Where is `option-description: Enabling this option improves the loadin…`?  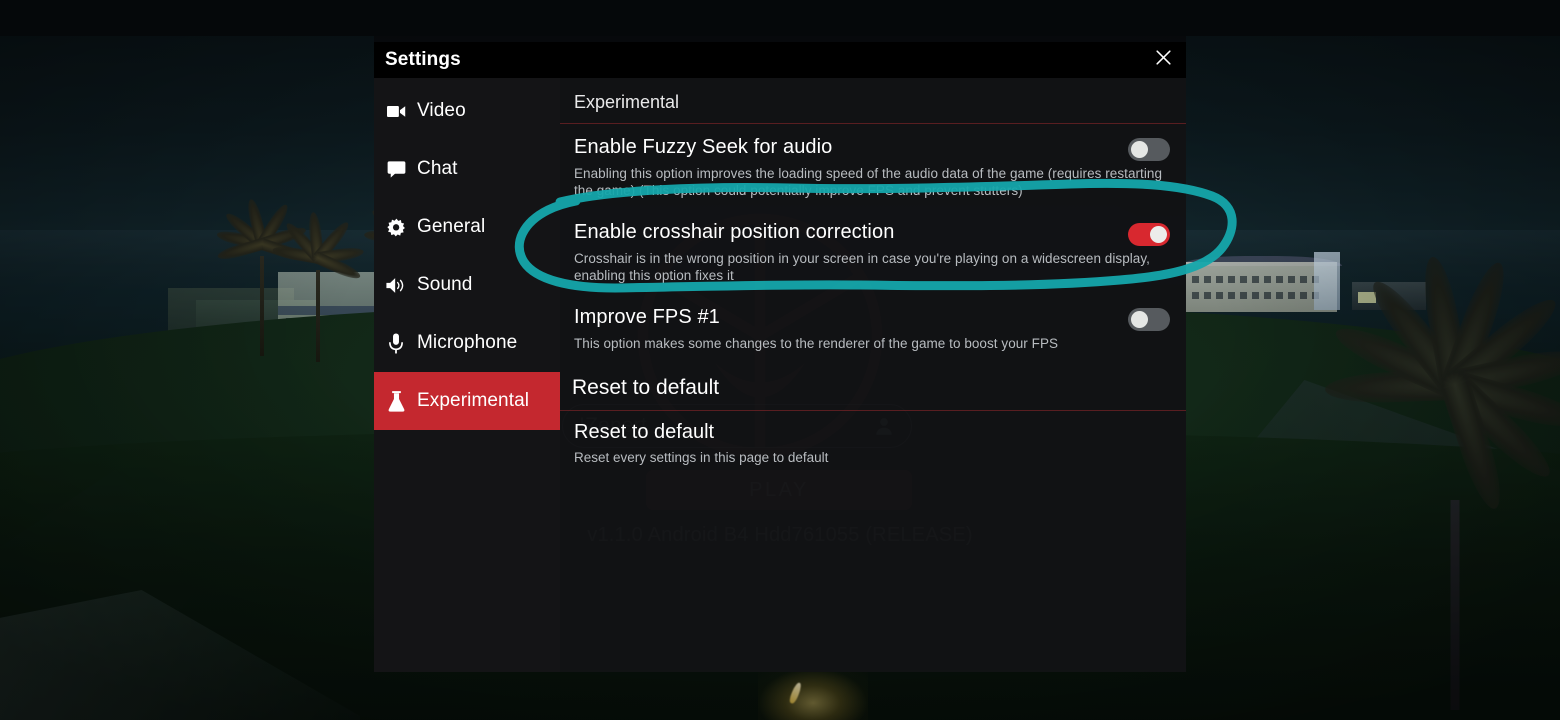 option-description: Enabling this option improves the loadin… is located at coordinates (868, 182).